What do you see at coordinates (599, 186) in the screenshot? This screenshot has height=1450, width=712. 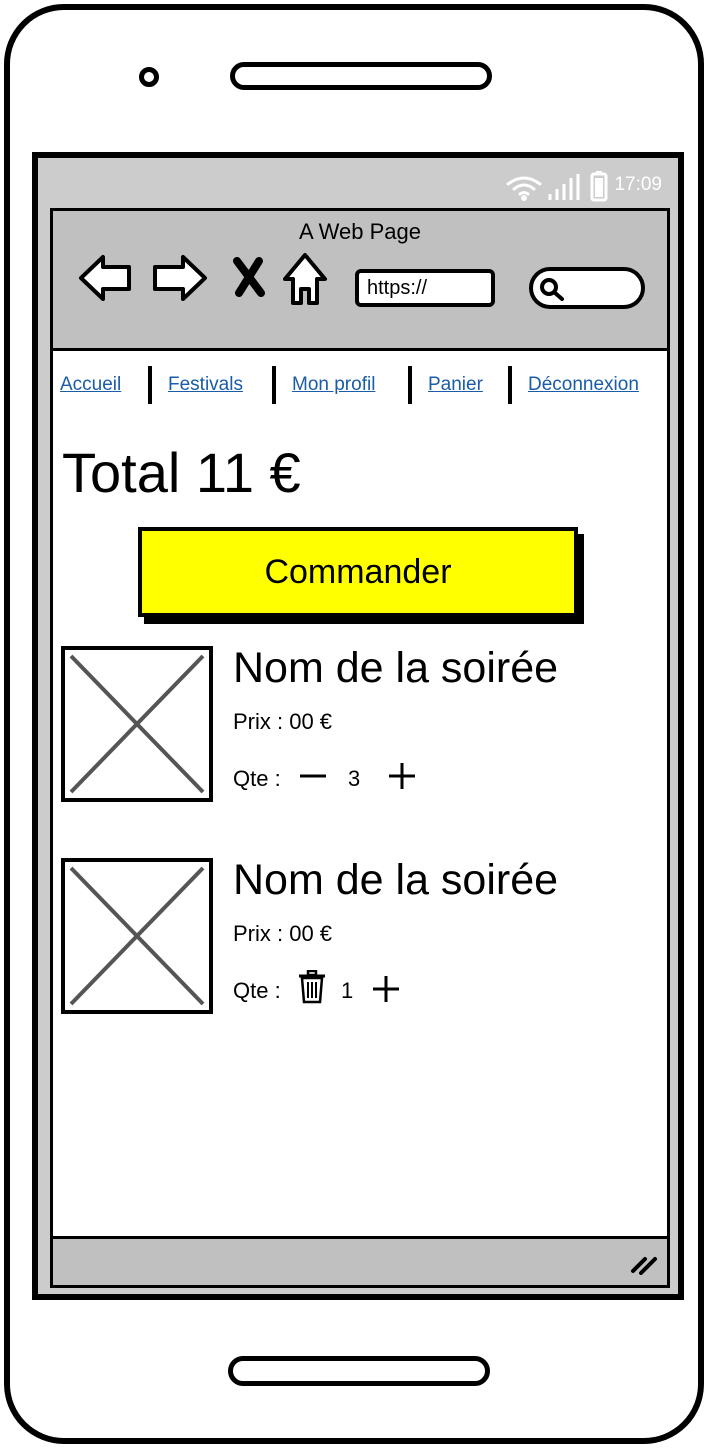 I see `battery-icon` at bounding box center [599, 186].